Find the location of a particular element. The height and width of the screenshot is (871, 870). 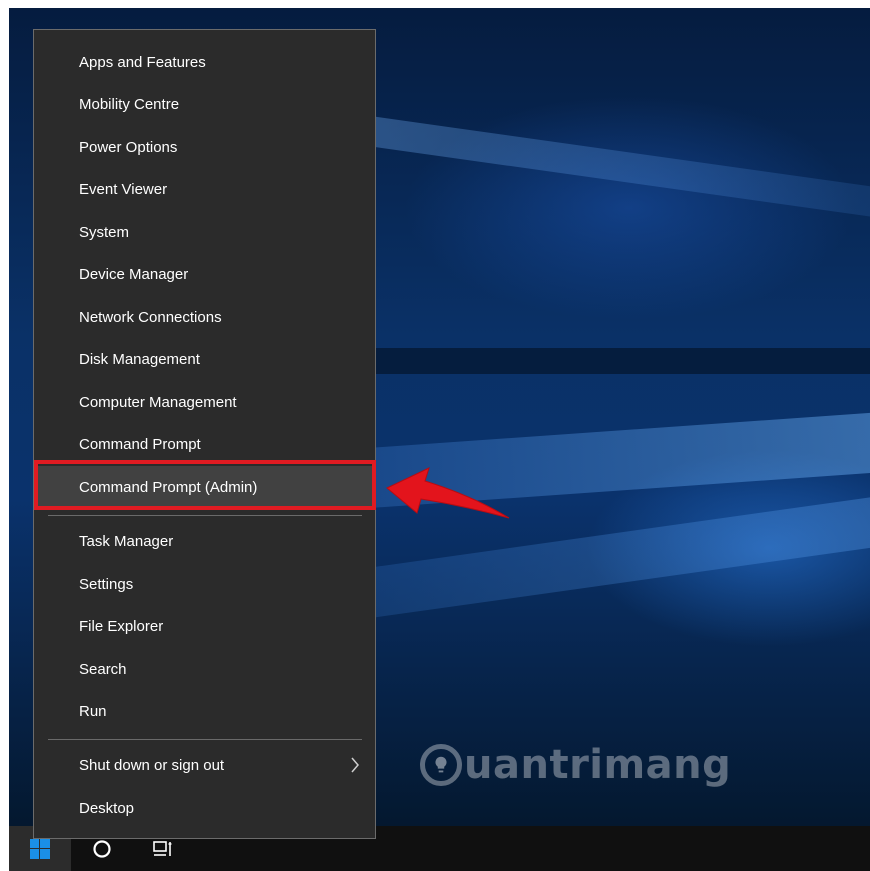

windows-logo-icon is located at coordinates (40, 848).